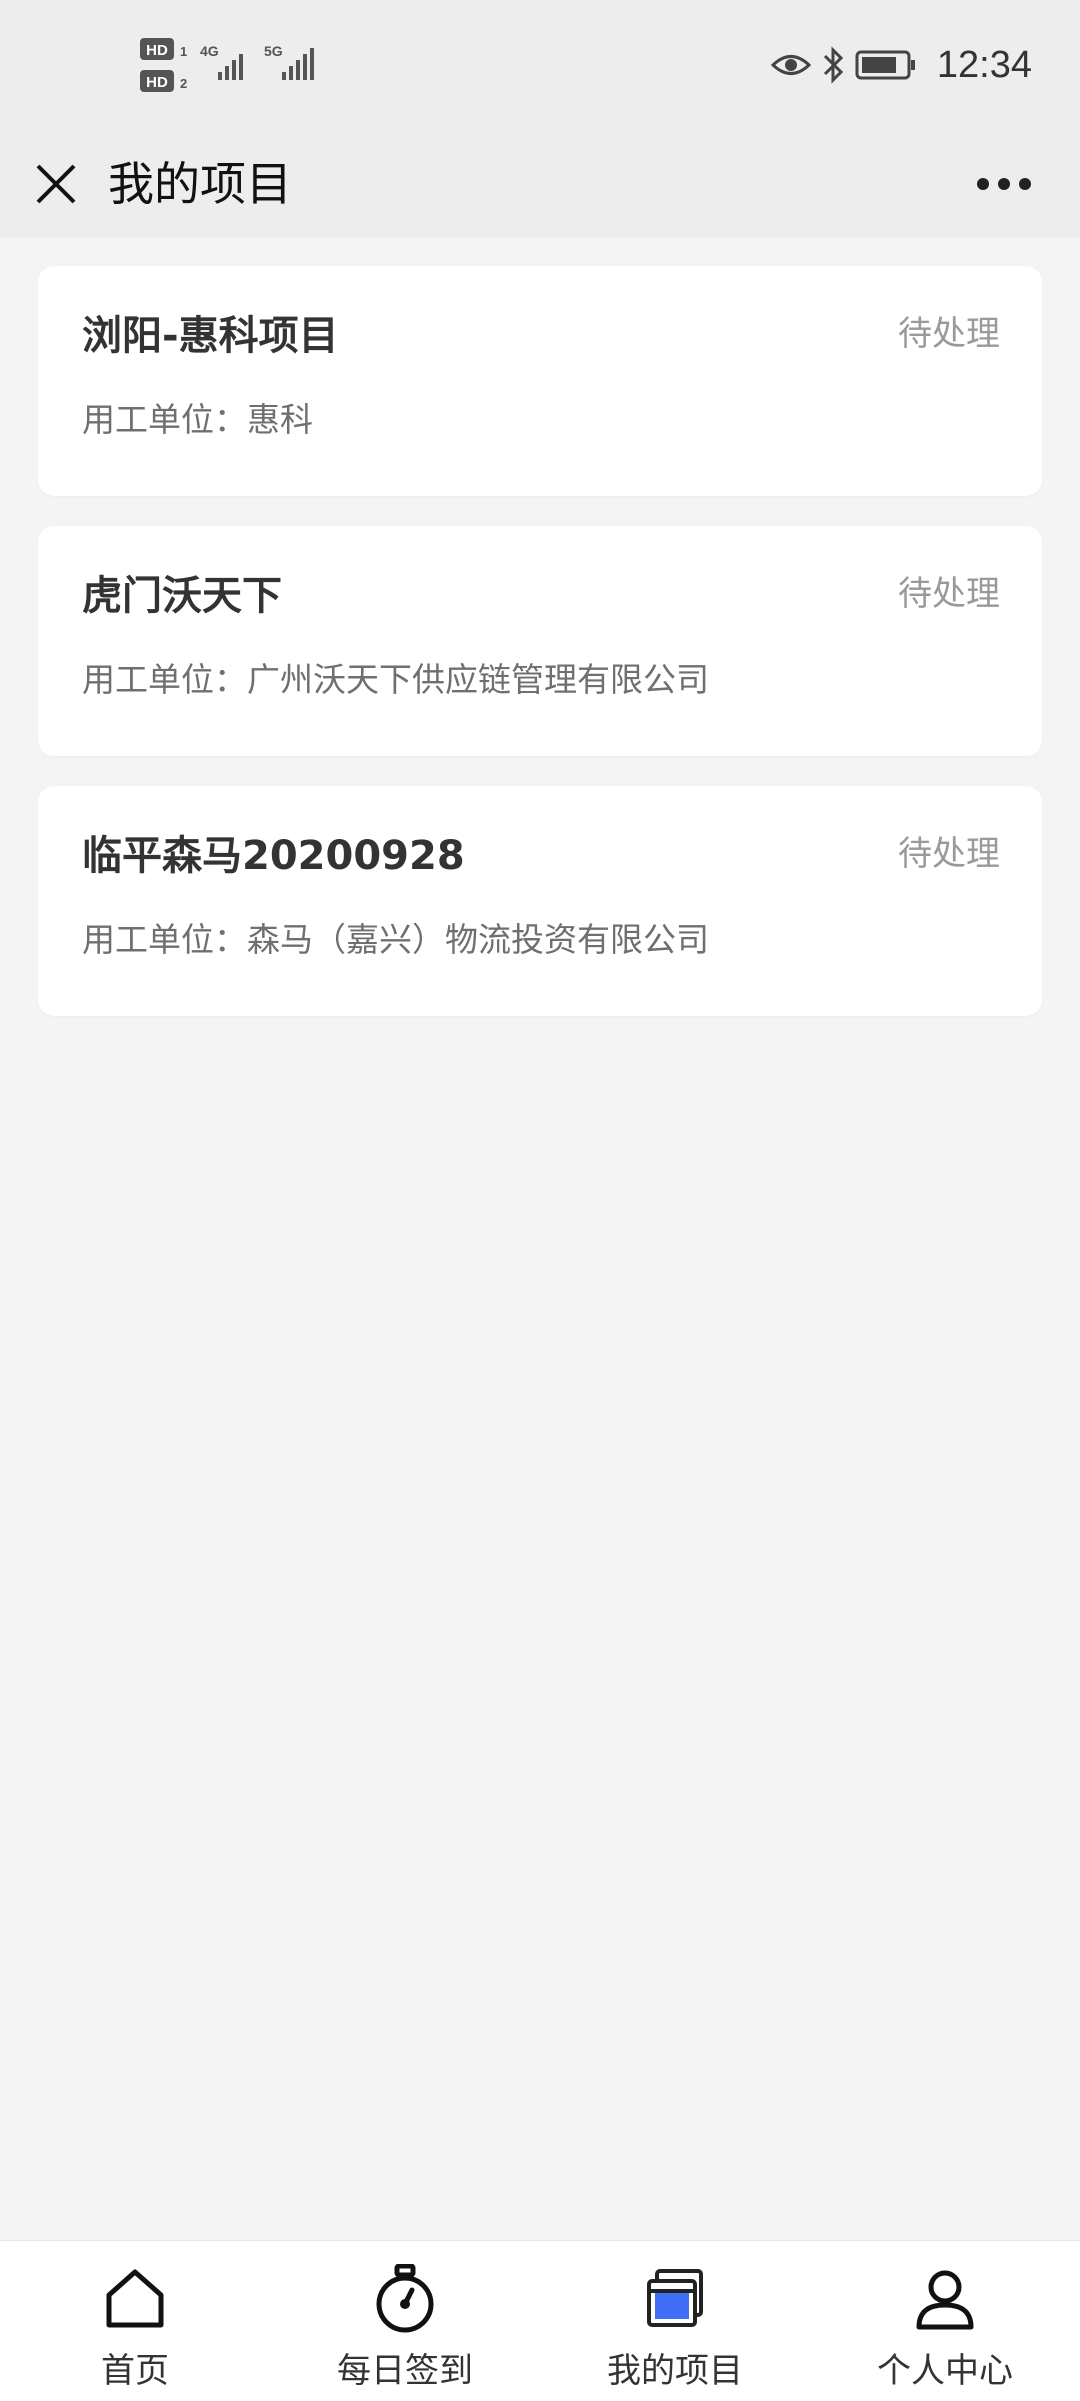 Image resolution: width=1080 pixels, height=2401 pixels. Describe the element at coordinates (135, 2298) in the screenshot. I see `home-icon` at that location.